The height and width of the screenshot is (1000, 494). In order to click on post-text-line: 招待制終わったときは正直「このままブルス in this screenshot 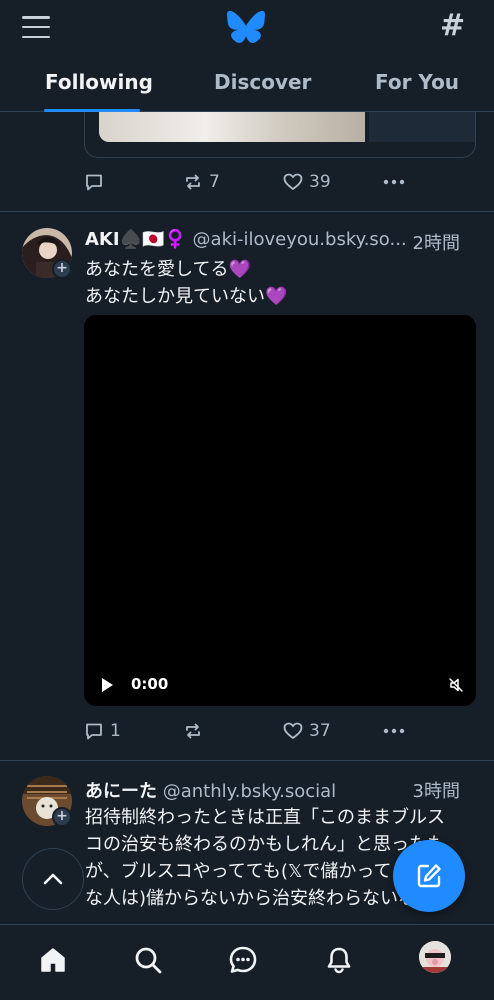, I will do `click(265, 817)`.